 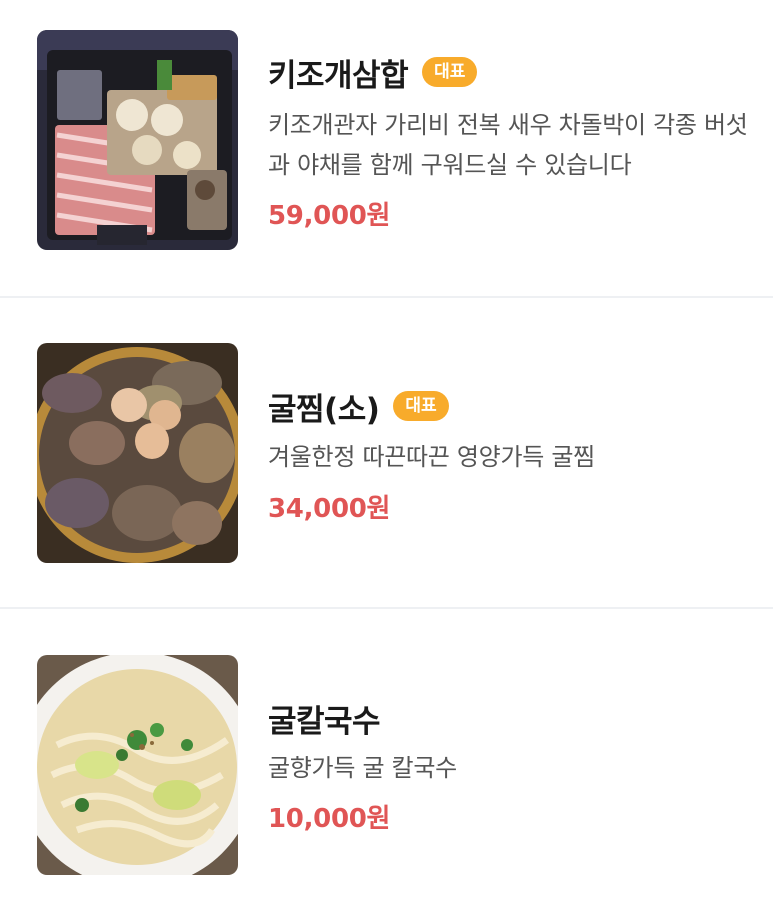 I want to click on title-row: 키조개삼합 대표, so click(x=373, y=73).